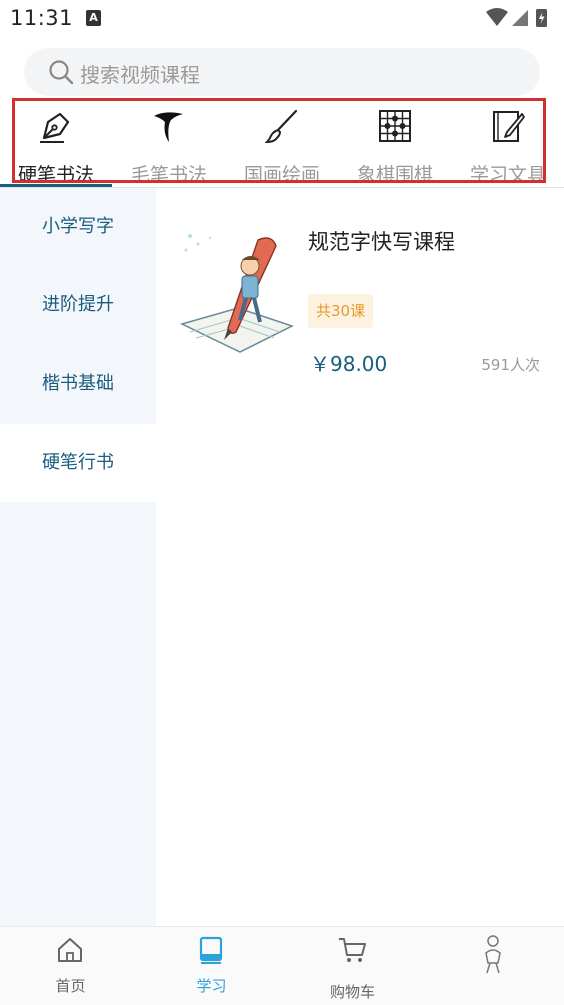 Image resolution: width=564 pixels, height=1005 pixels. What do you see at coordinates (360, 288) in the screenshot?
I see `course-card: 规范字快写课程 共30课 ￥98.00 591人次` at bounding box center [360, 288].